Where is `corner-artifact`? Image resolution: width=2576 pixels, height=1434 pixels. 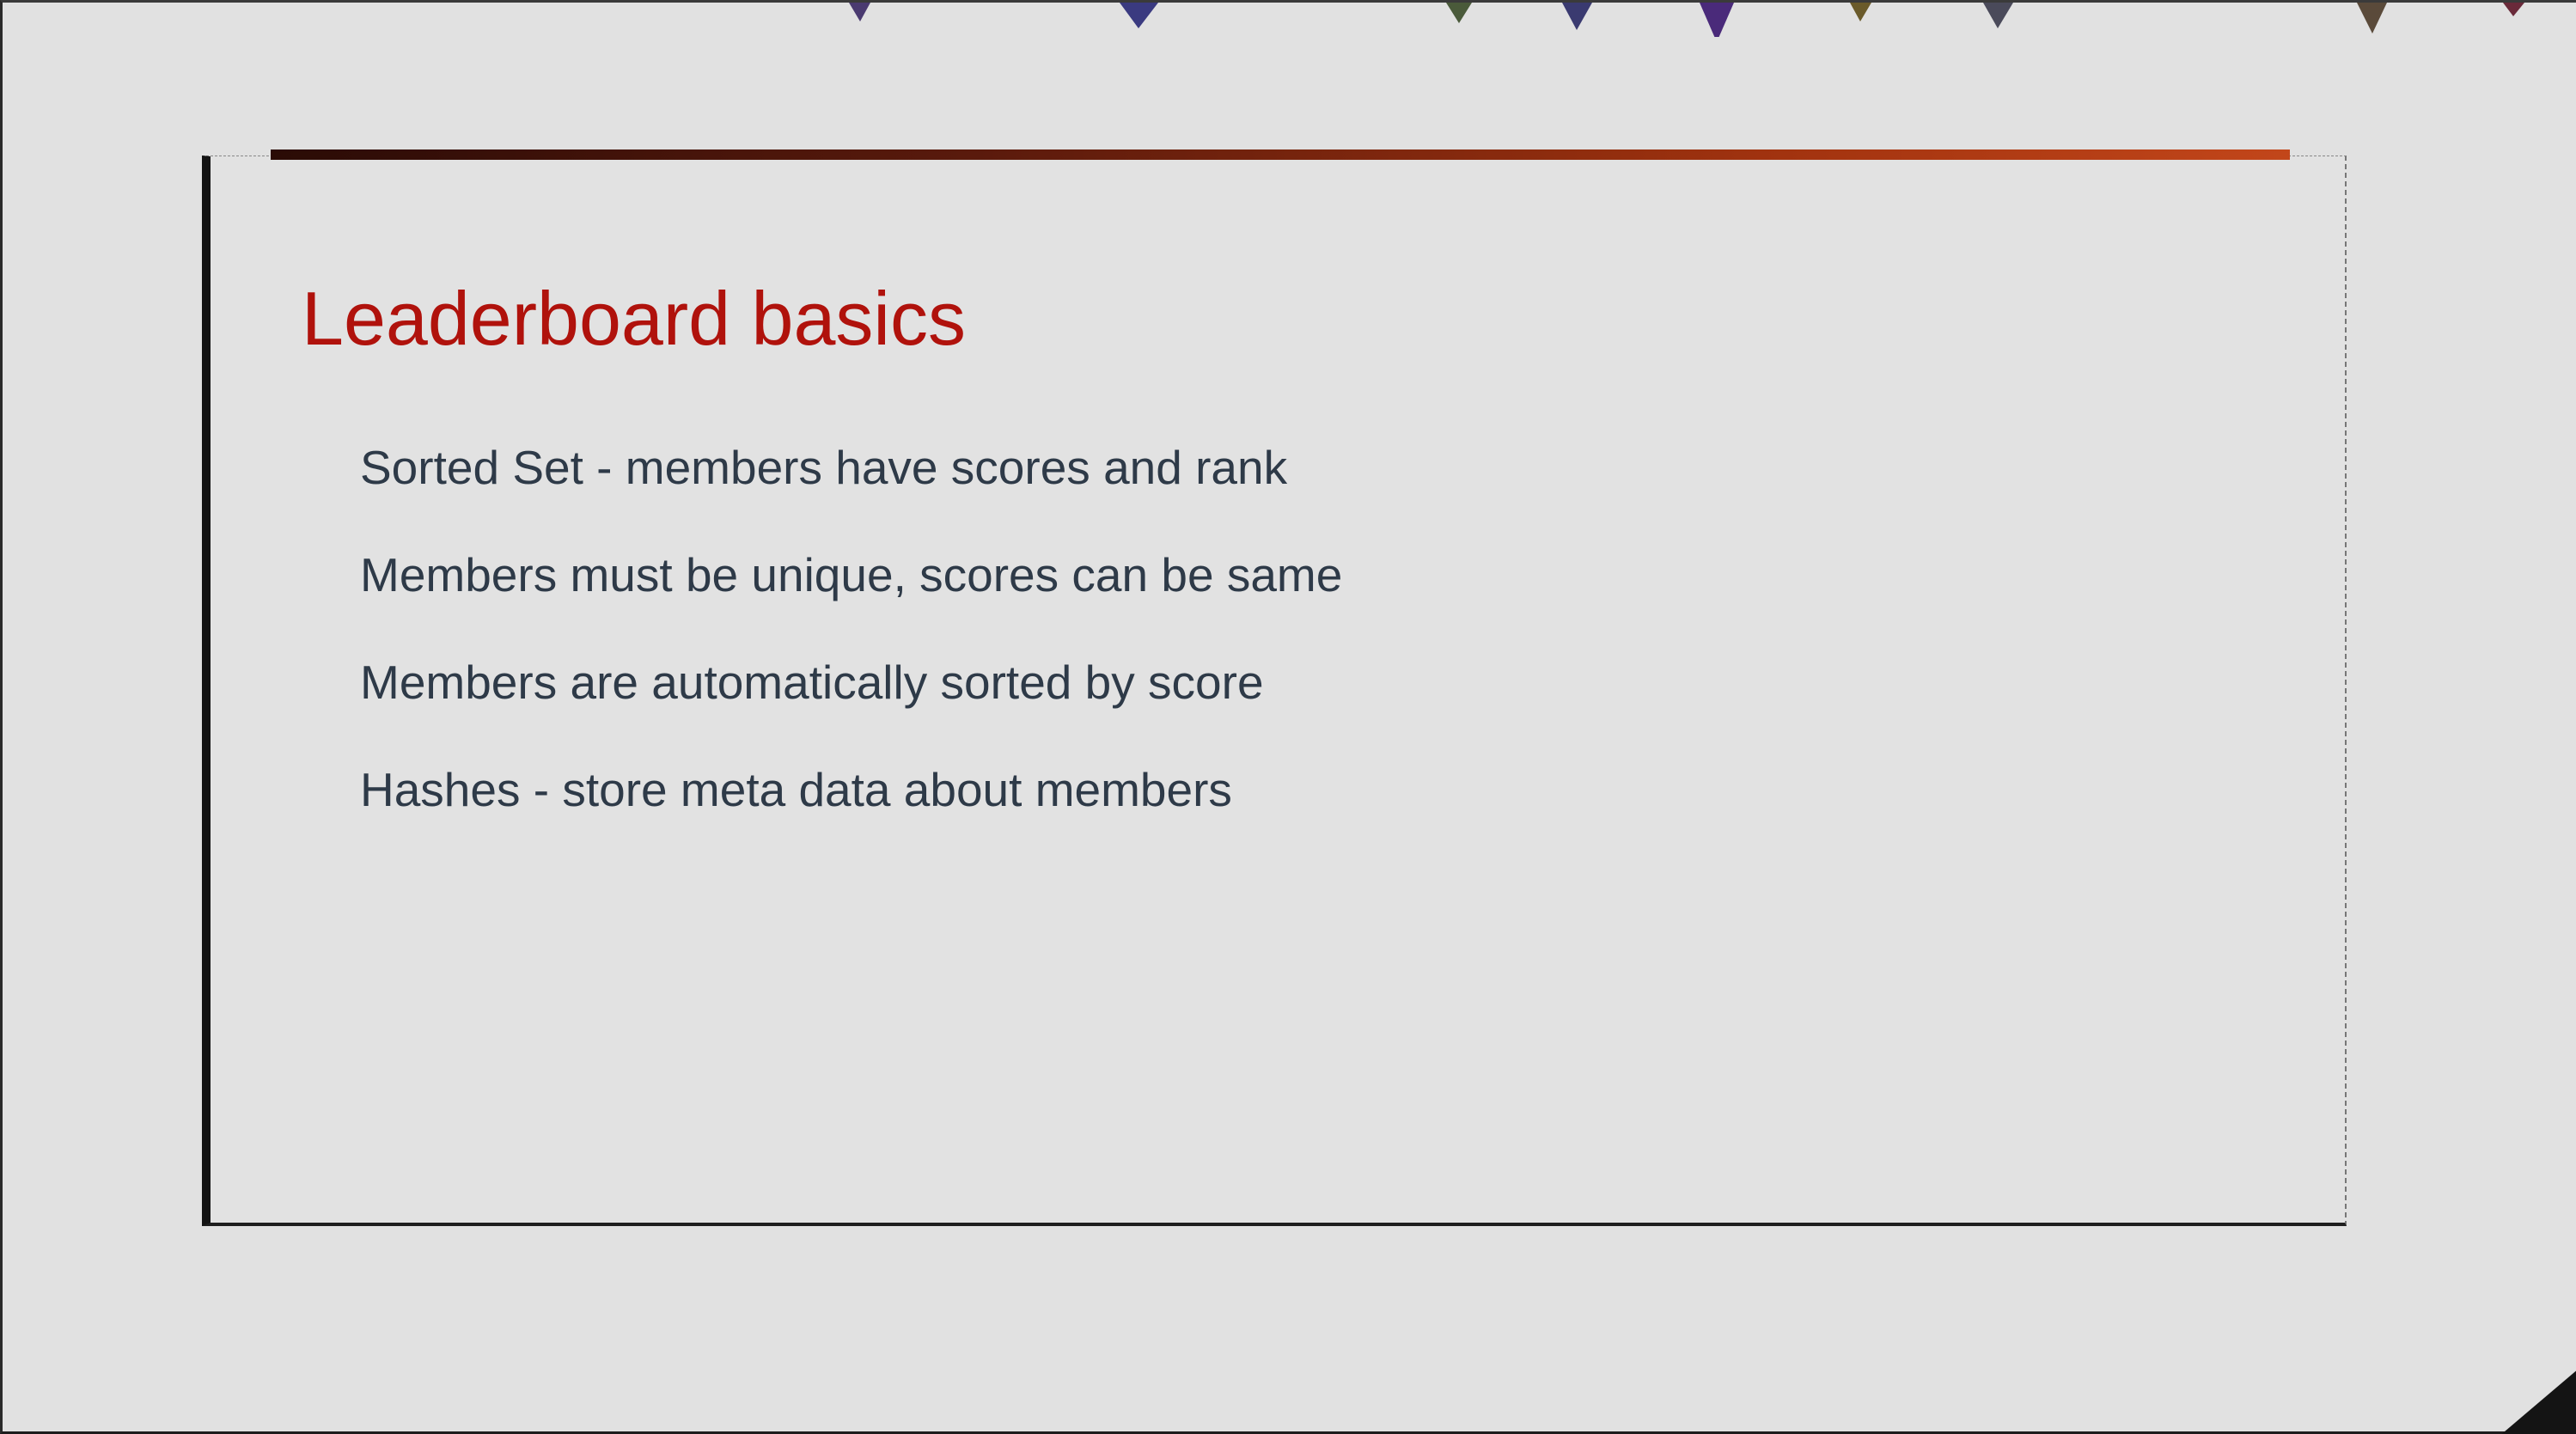
corner-artifact is located at coordinates (2538, 1402).